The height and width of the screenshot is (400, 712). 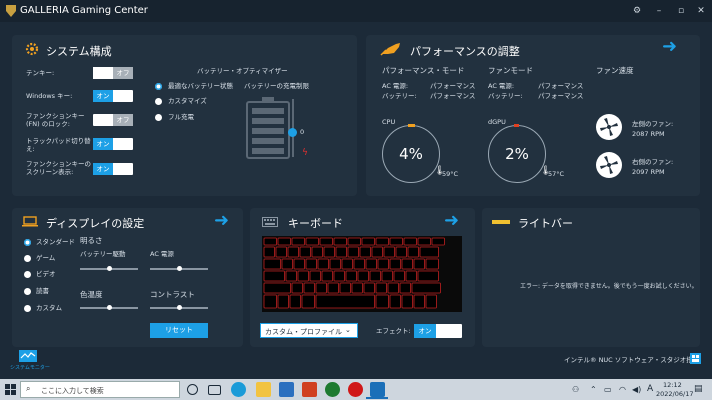 I want to click on charge-limit-handle, so click(x=292, y=132).